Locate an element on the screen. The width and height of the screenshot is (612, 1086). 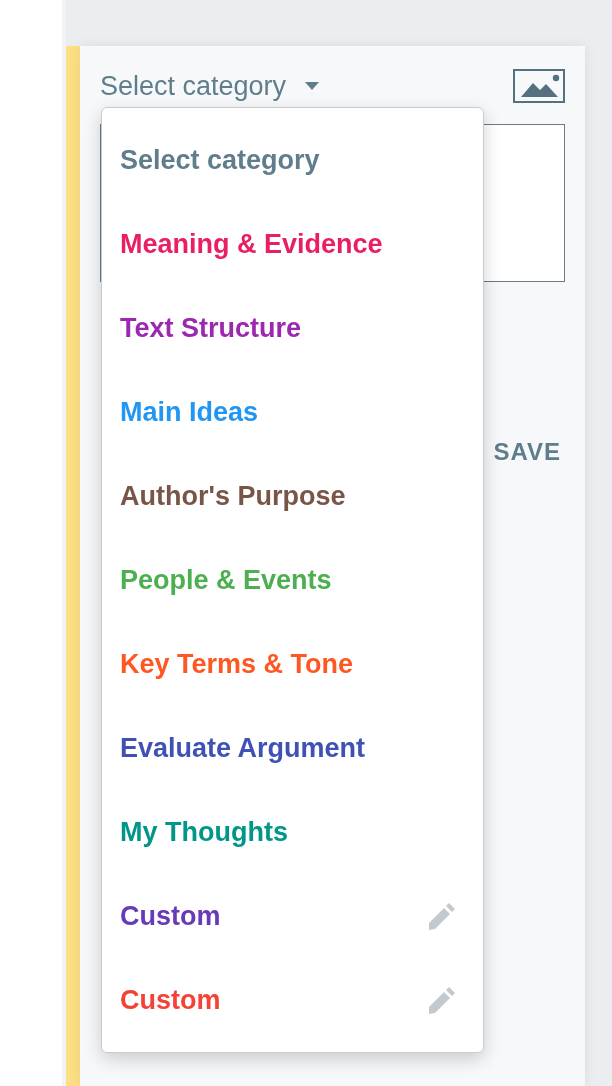
category-dropdown: Select category is located at coordinates (210, 86).